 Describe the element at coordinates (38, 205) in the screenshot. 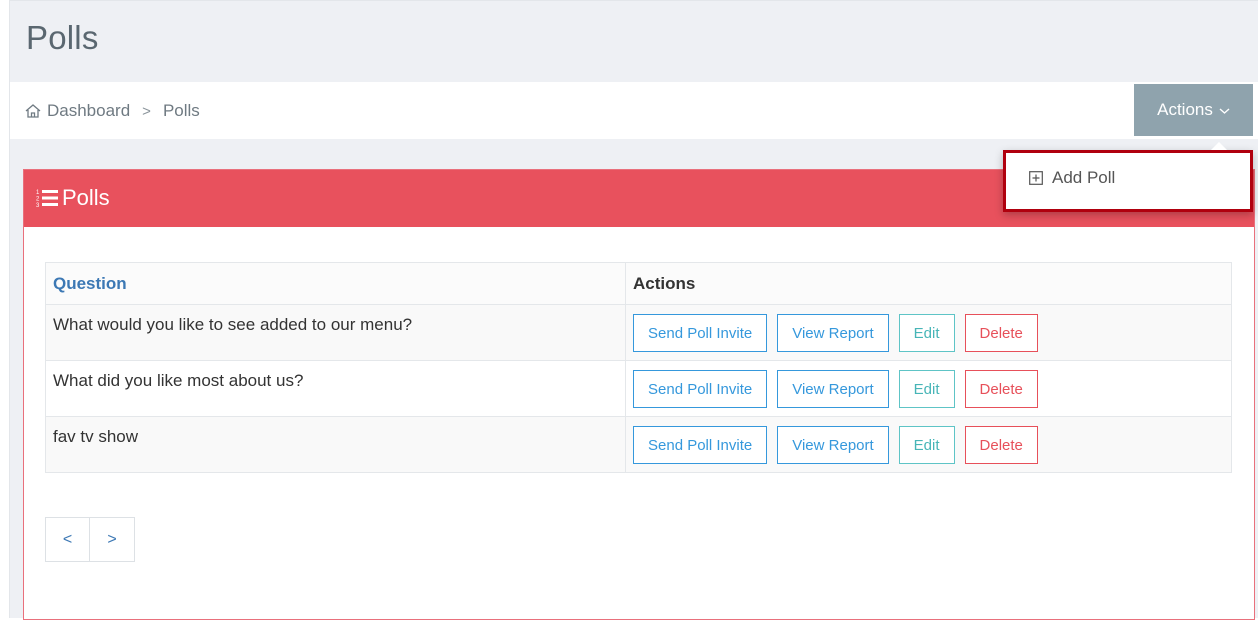

I see `svg-text: 3` at that location.